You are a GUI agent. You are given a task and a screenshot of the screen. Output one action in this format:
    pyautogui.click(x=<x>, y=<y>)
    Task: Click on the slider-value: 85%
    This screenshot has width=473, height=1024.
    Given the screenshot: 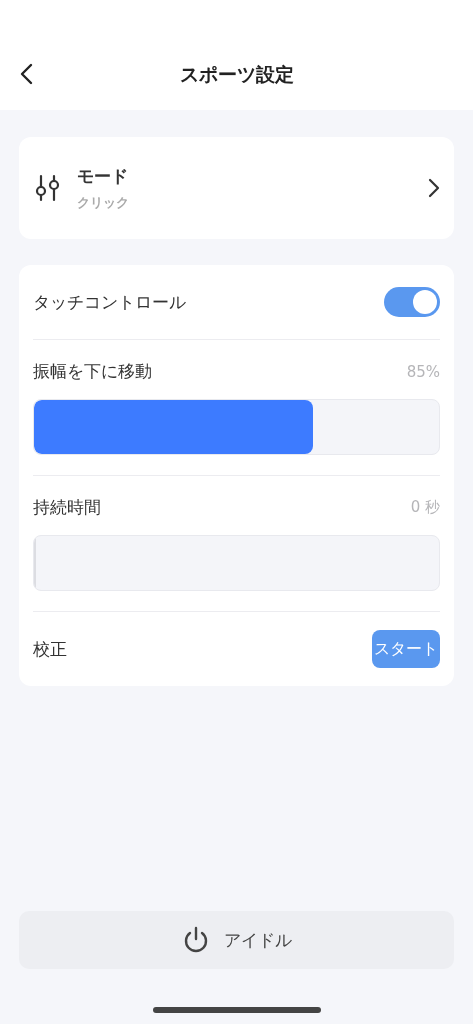 What is the action you would take?
    pyautogui.click(x=423, y=371)
    